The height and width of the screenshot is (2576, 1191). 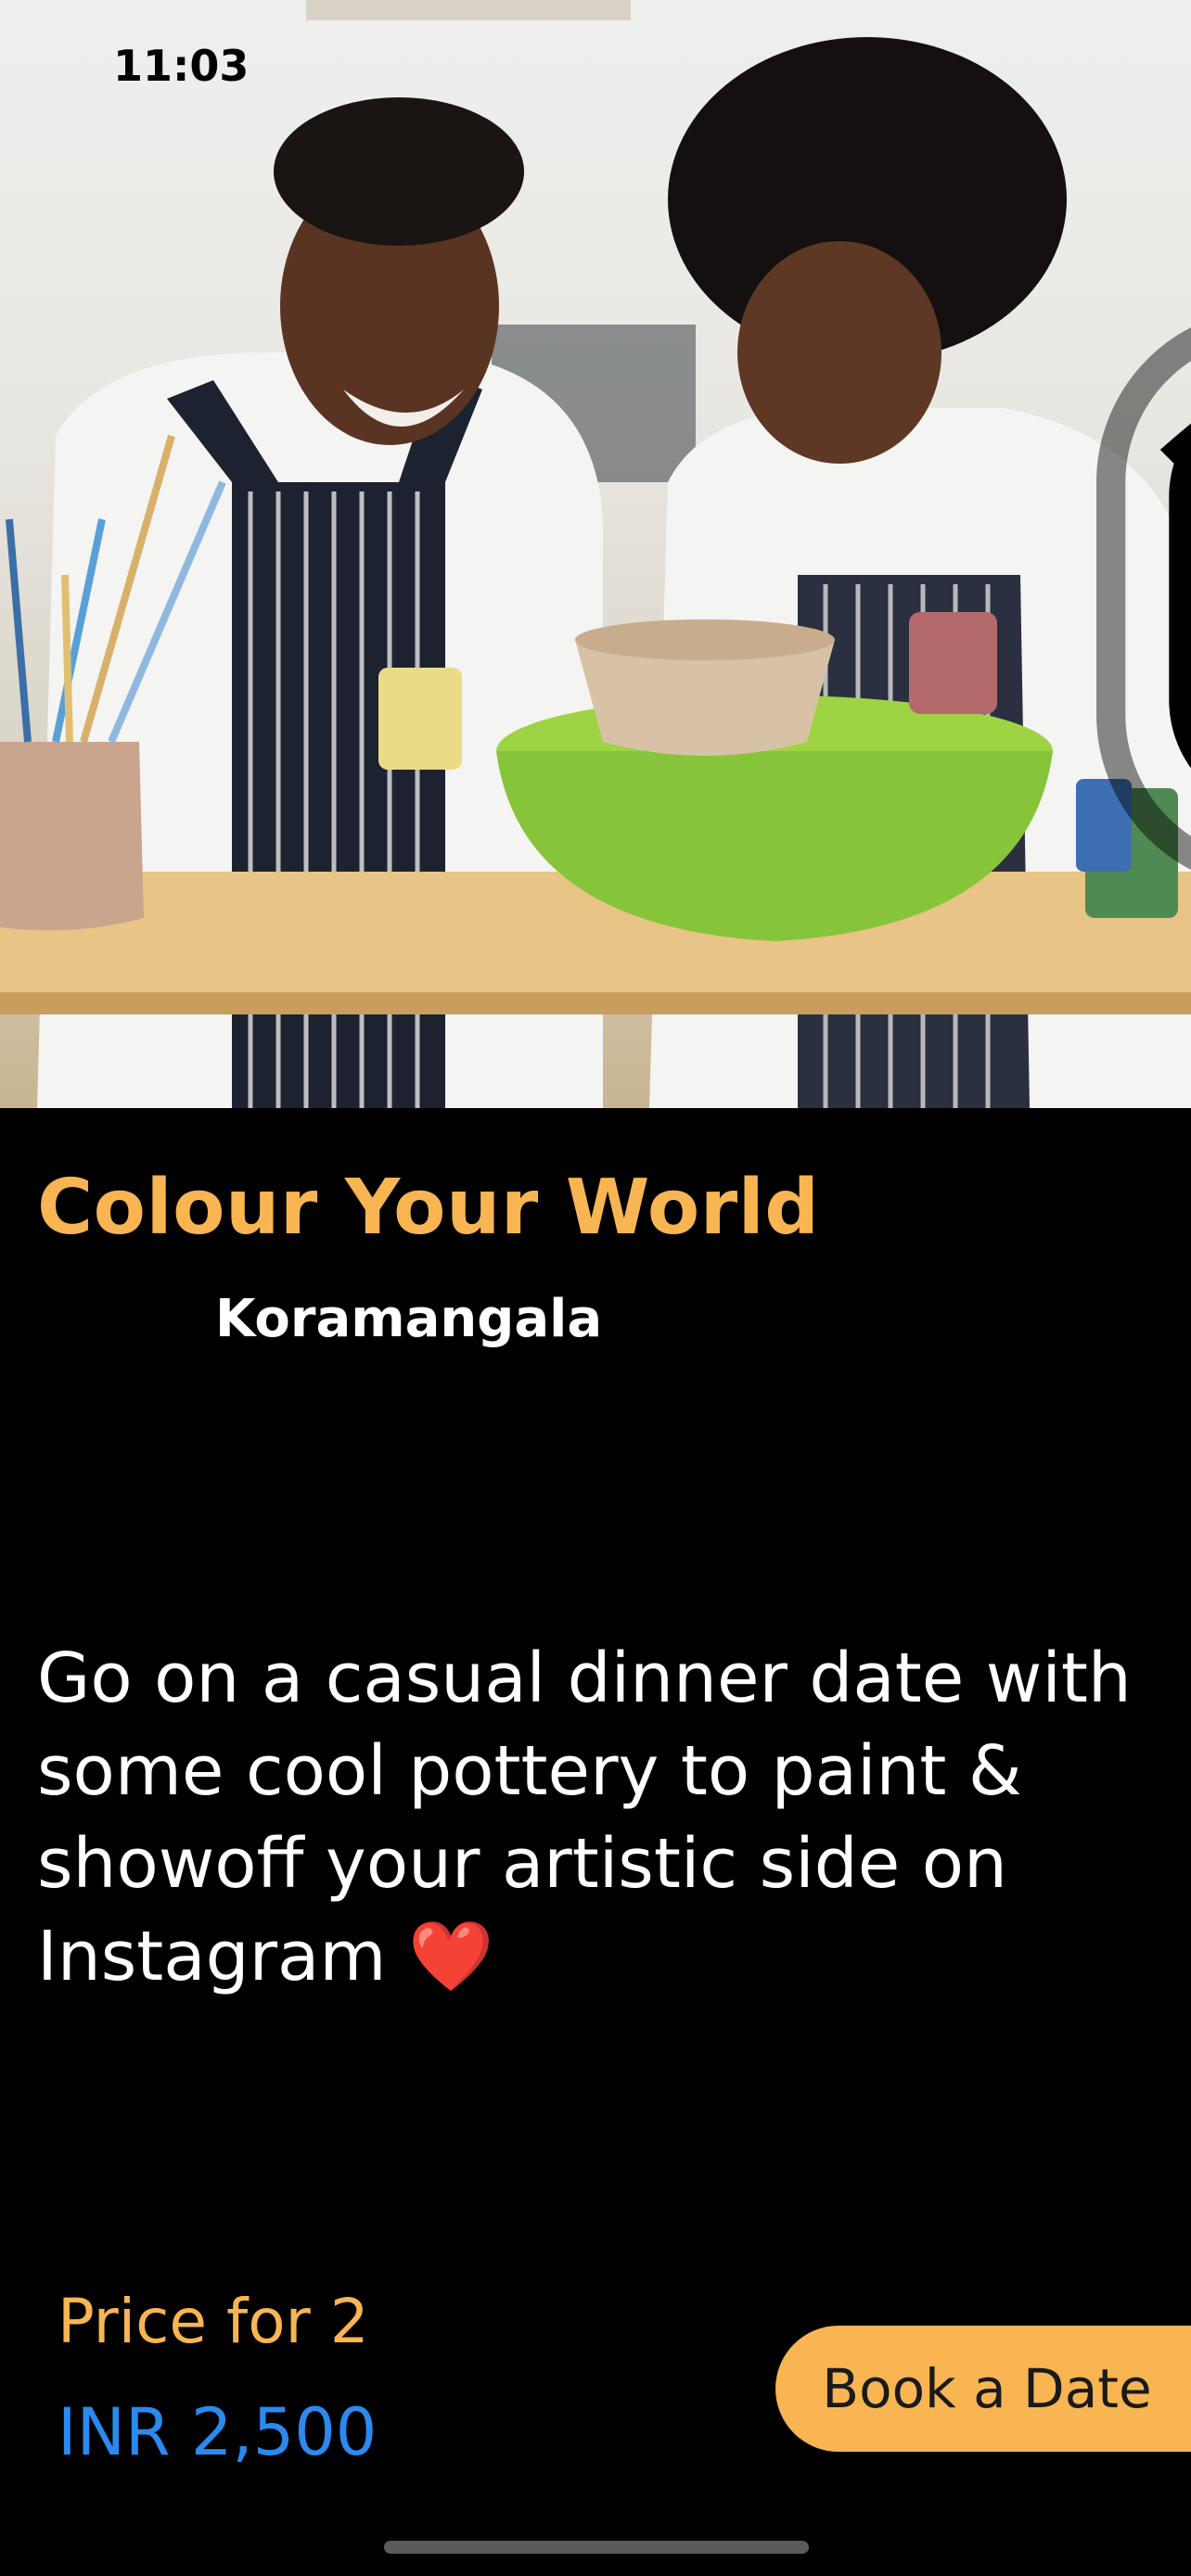 What do you see at coordinates (409, 1319) in the screenshot?
I see `experience-location: Koramangala` at bounding box center [409, 1319].